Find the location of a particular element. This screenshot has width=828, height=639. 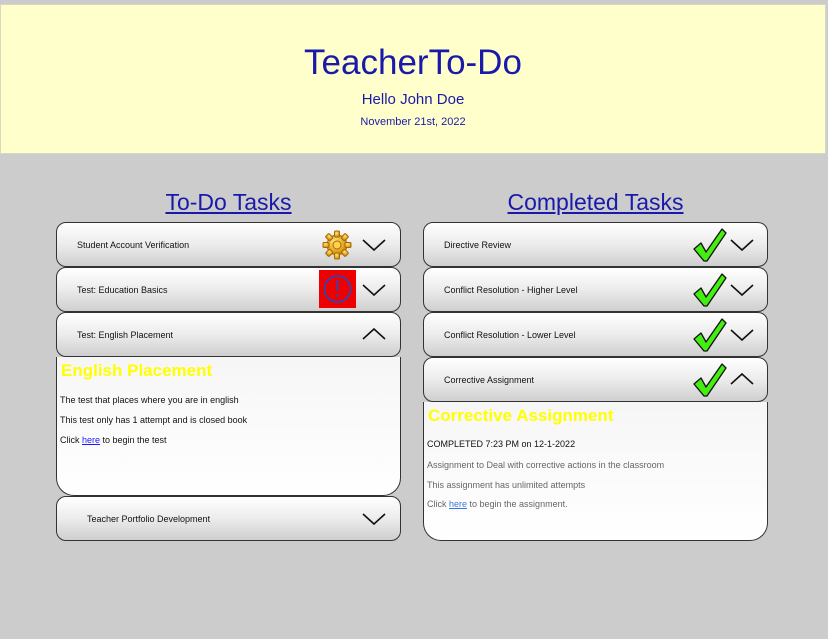

completed-task-directive-review: Directive Review is located at coordinates (595, 244).